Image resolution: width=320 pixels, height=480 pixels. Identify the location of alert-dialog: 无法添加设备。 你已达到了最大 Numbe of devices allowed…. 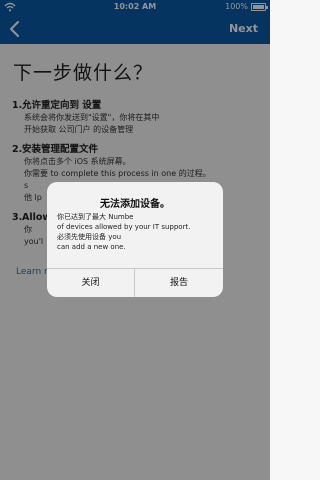
(135, 239).